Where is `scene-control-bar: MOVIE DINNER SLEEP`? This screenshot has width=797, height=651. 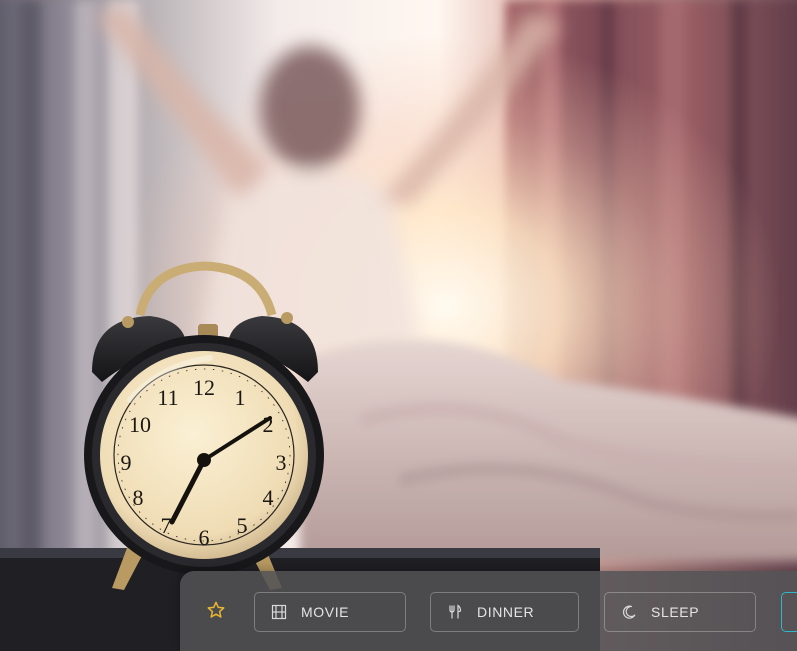
scene-control-bar: MOVIE DINNER SLEEP is located at coordinates (488, 611).